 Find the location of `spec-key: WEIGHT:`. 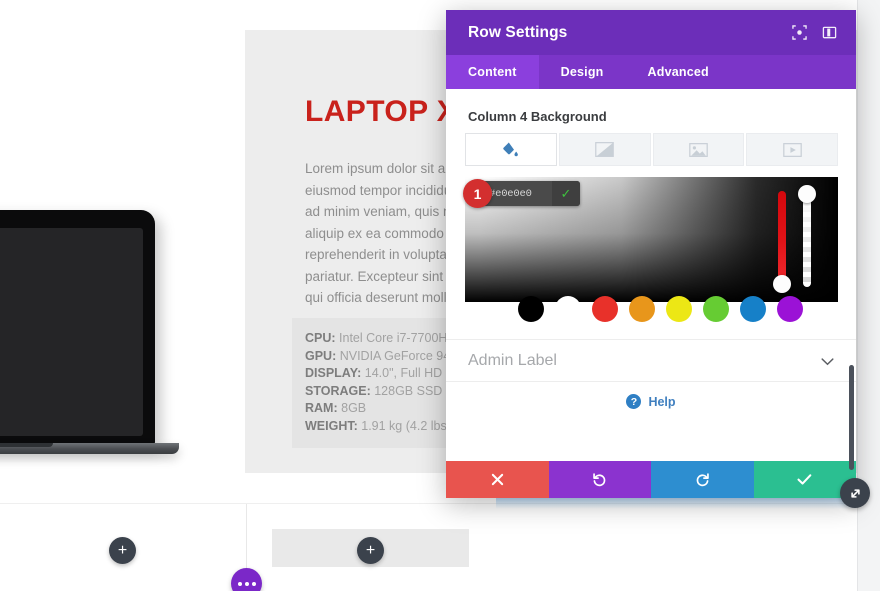

spec-key: WEIGHT: is located at coordinates (331, 425).